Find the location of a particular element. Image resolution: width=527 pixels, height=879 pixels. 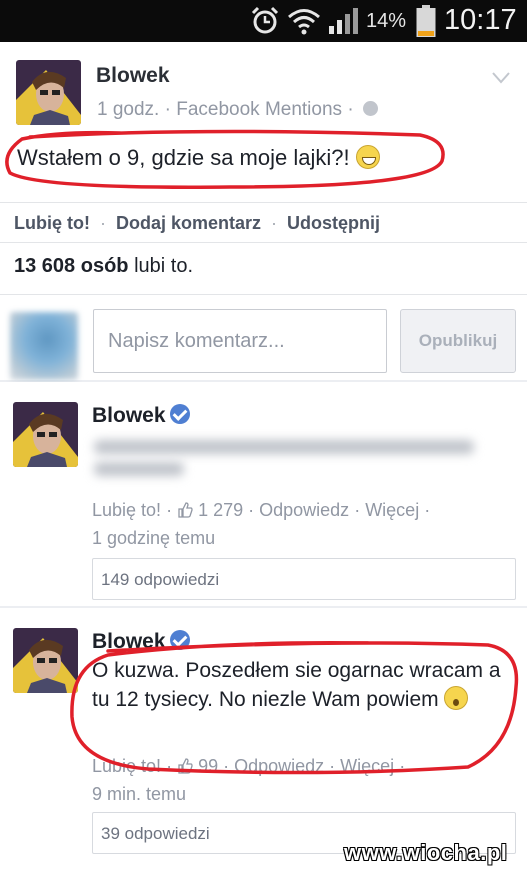

chevron-down-icon is located at coordinates (501, 78).